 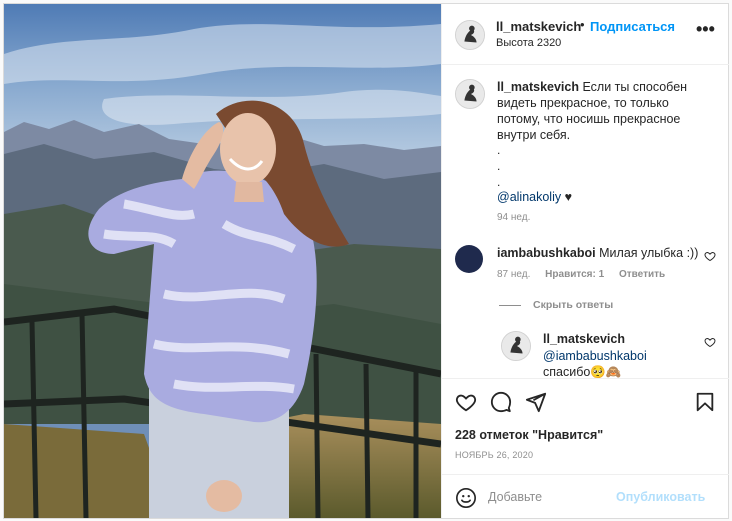 I want to click on heart-glyph: ♥, so click(x=568, y=197).